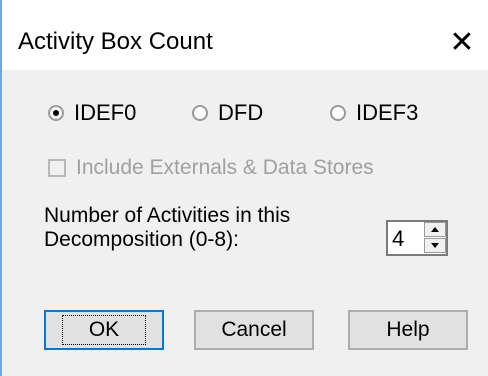  I want to click on radio-idef0: IDEF0, so click(92, 113).